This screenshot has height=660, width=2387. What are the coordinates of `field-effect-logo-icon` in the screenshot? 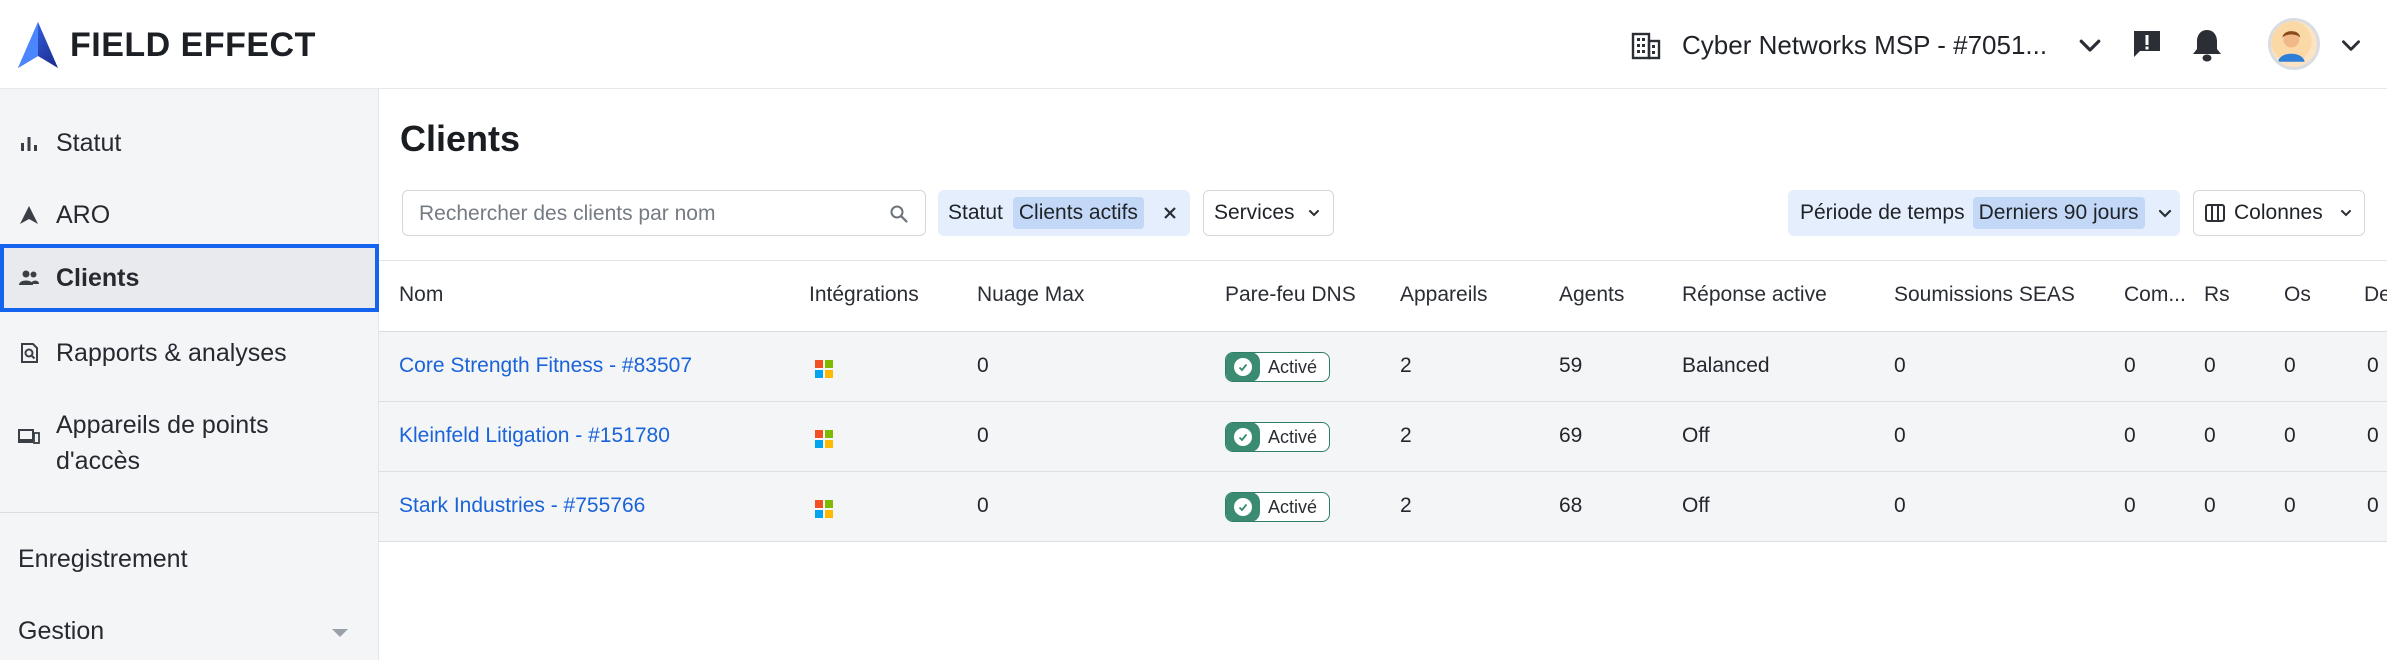 It's located at (38, 45).